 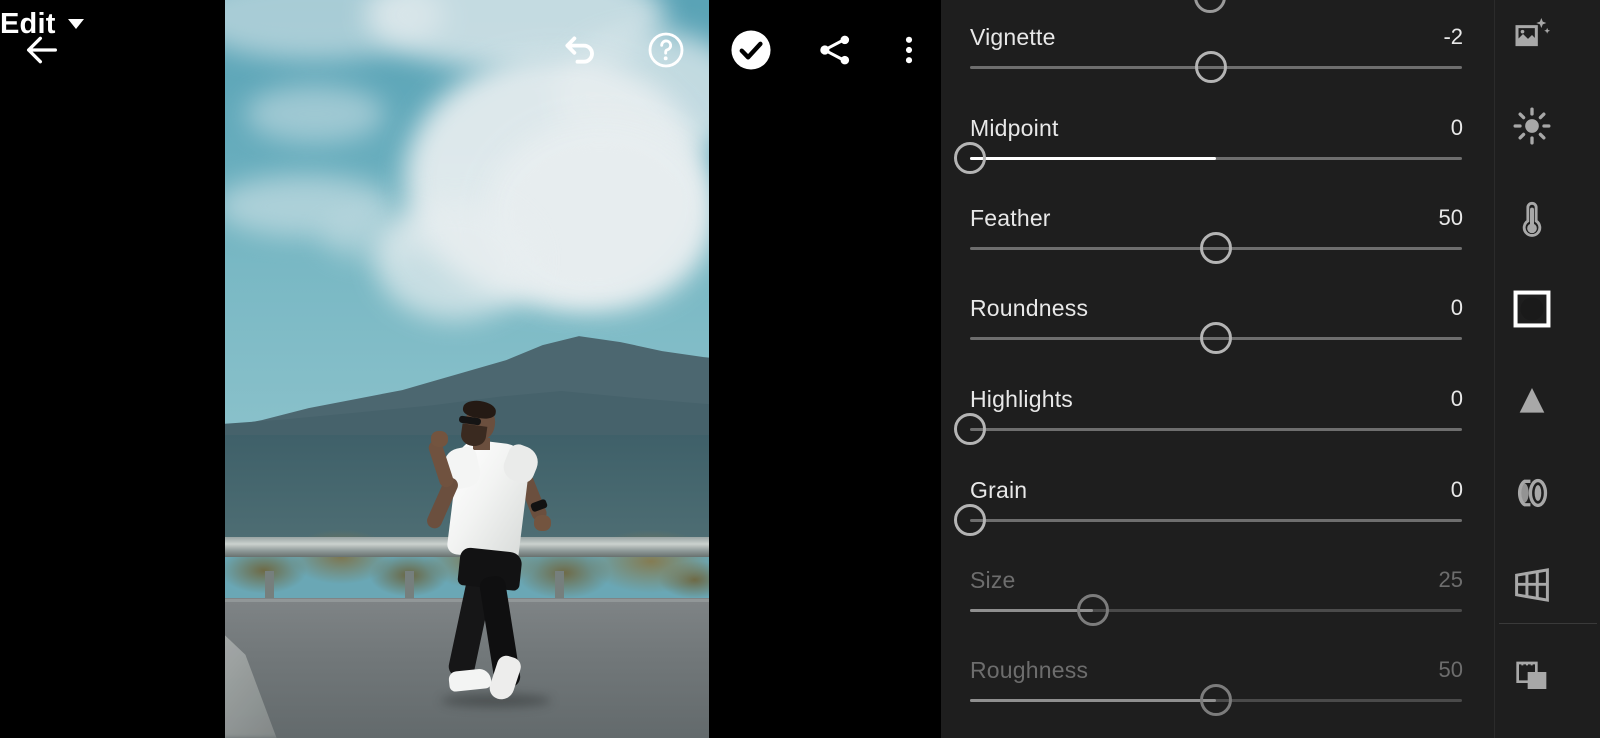 What do you see at coordinates (1013, 36) in the screenshot?
I see `slider-label: Vignette` at bounding box center [1013, 36].